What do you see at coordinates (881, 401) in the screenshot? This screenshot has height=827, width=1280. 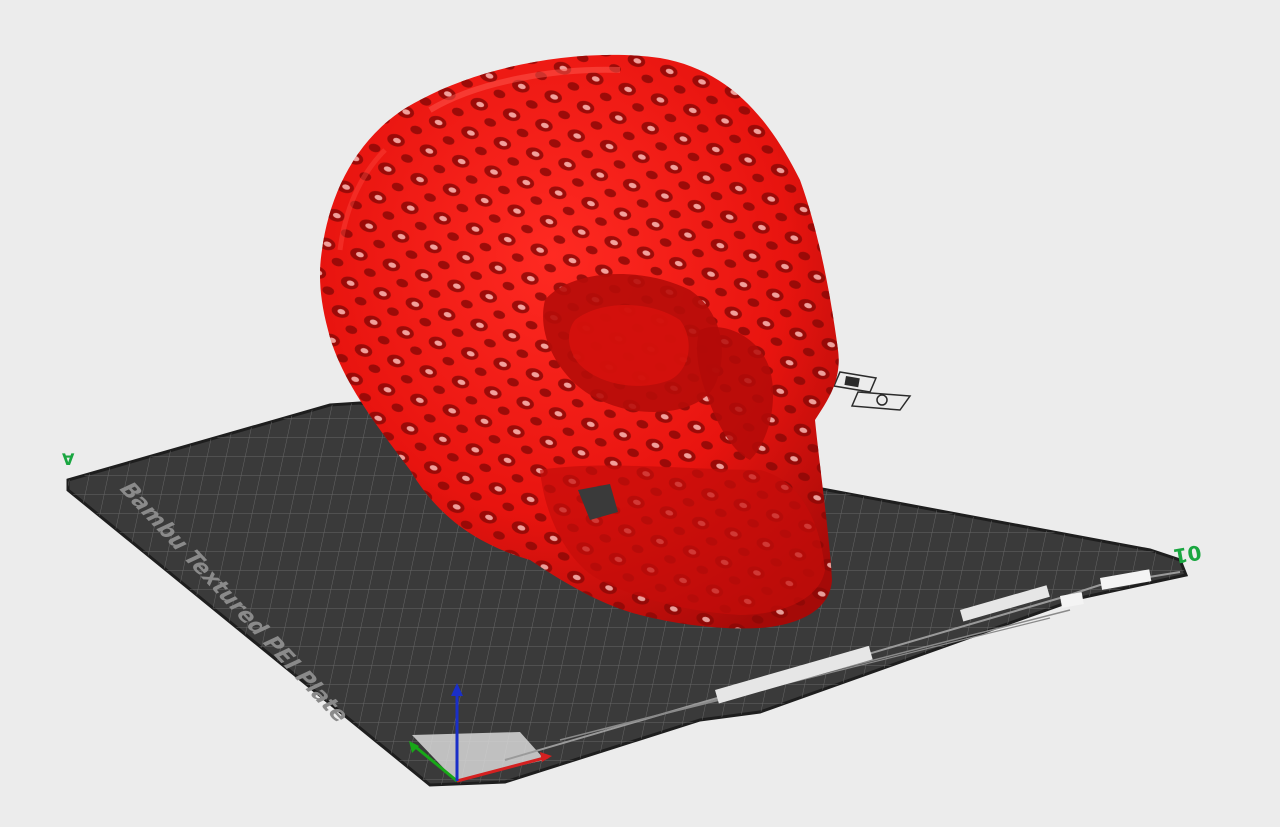 I see `plate-arrange-icon` at bounding box center [881, 401].